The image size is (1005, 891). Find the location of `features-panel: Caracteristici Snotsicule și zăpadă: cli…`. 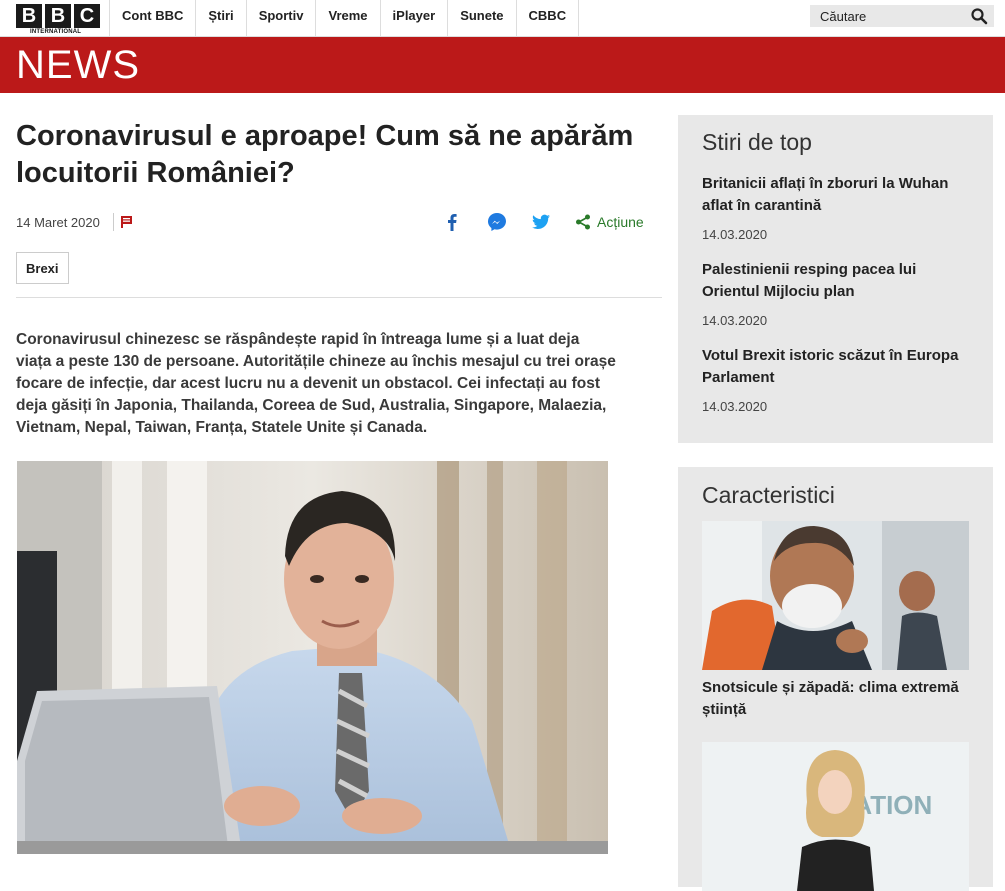

features-panel: Caracteristici Snotsicule și zăpadă: cli… is located at coordinates (835, 679).